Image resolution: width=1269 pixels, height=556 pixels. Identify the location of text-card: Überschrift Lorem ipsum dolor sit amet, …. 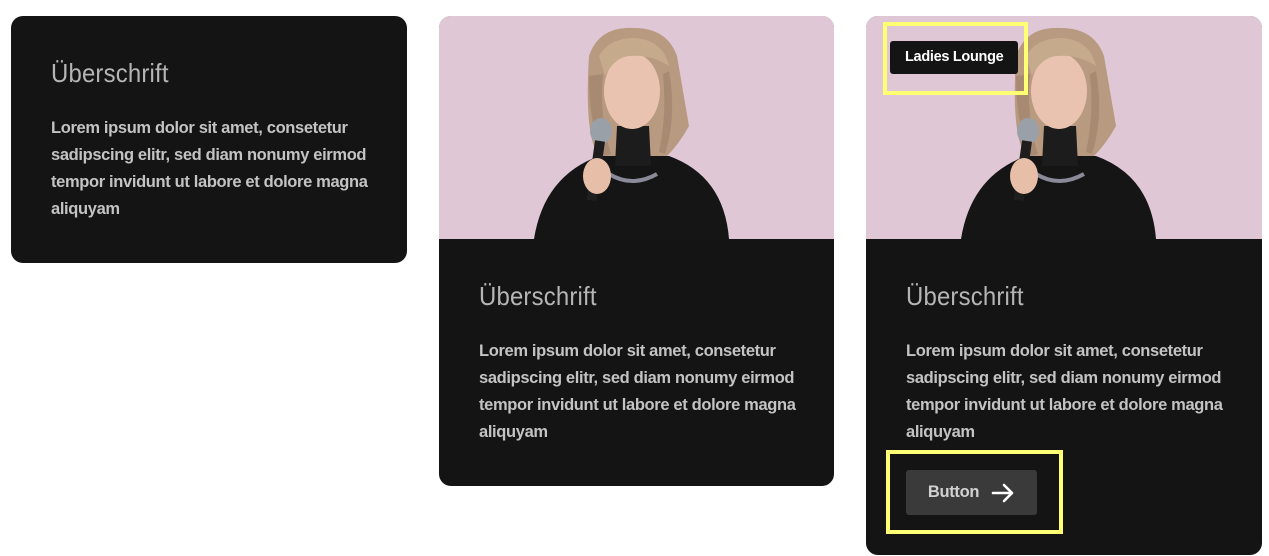
(209, 139).